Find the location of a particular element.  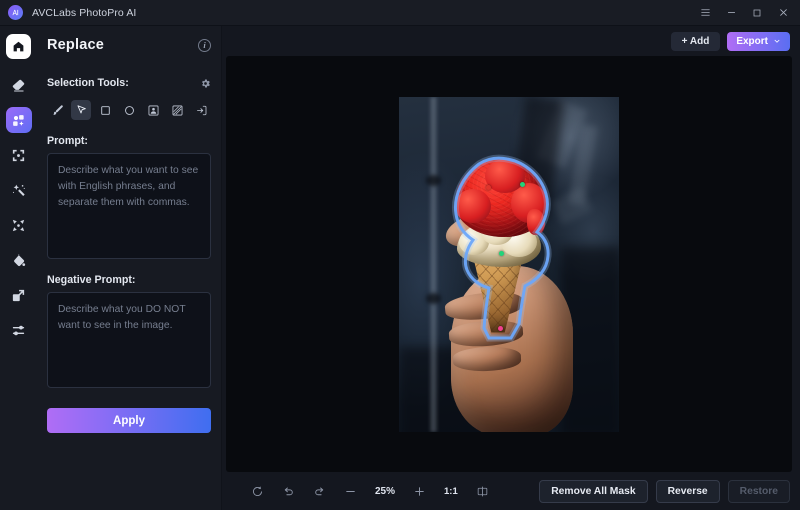

gear-icon is located at coordinates (205, 83).